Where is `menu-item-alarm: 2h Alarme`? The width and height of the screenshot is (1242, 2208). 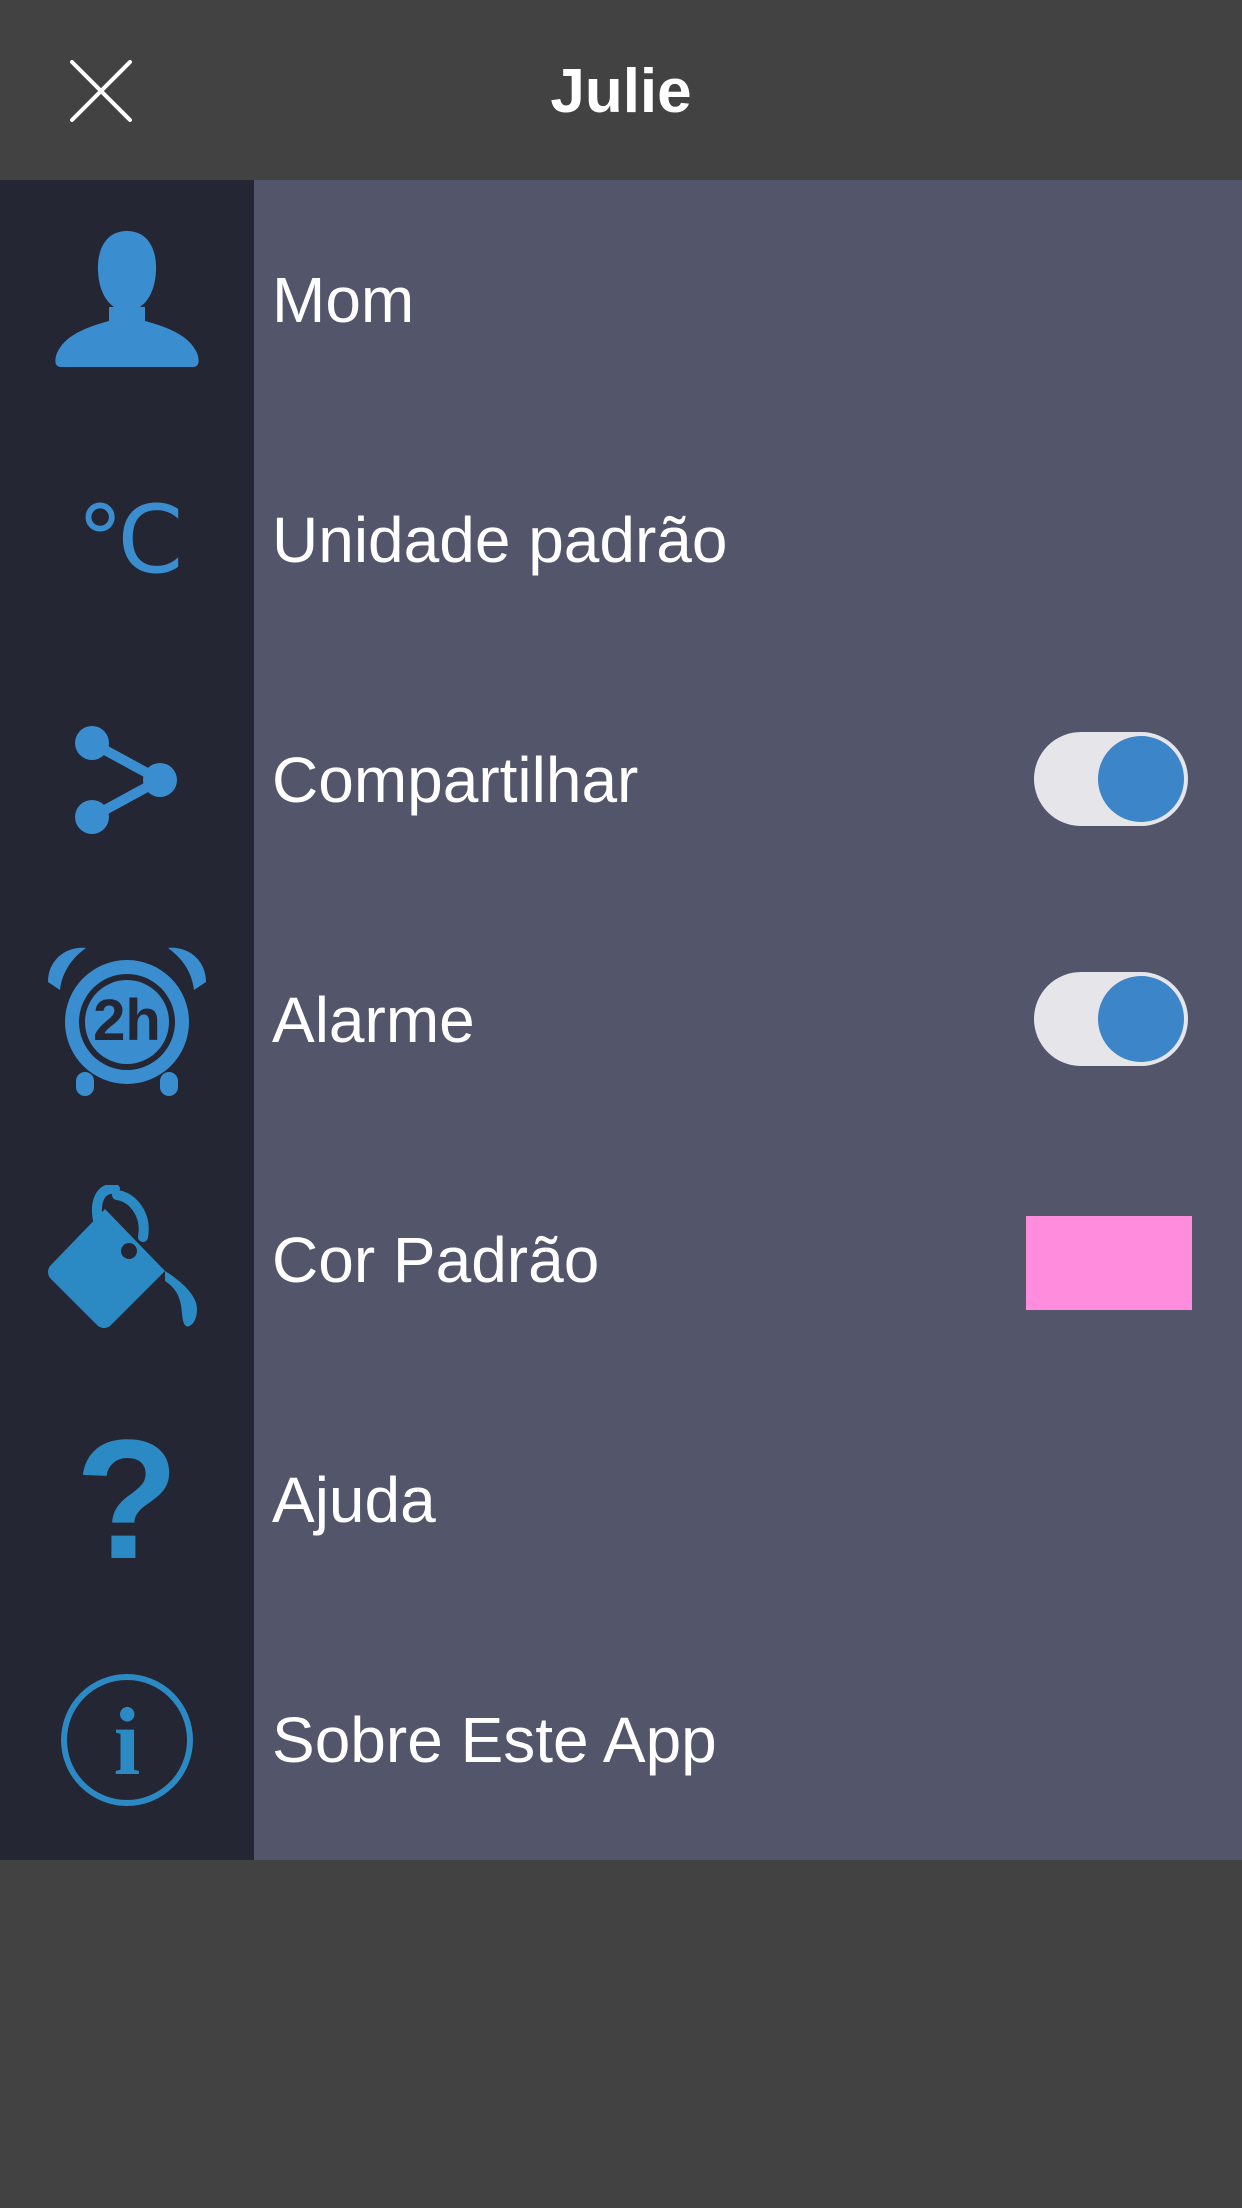
menu-item-alarm: 2h Alarme is located at coordinates (621, 1020).